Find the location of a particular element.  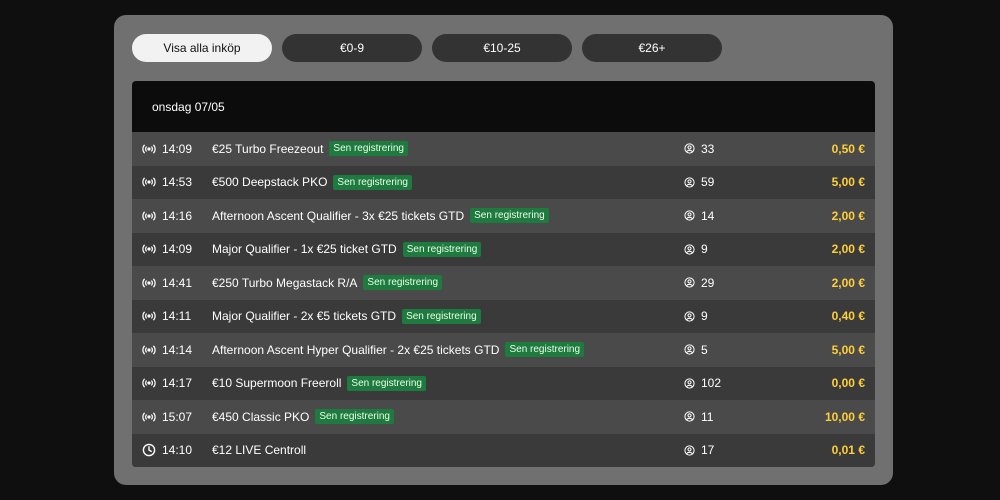

tournament-name: €10 Supermoon Freeroll is located at coordinates (277, 383).